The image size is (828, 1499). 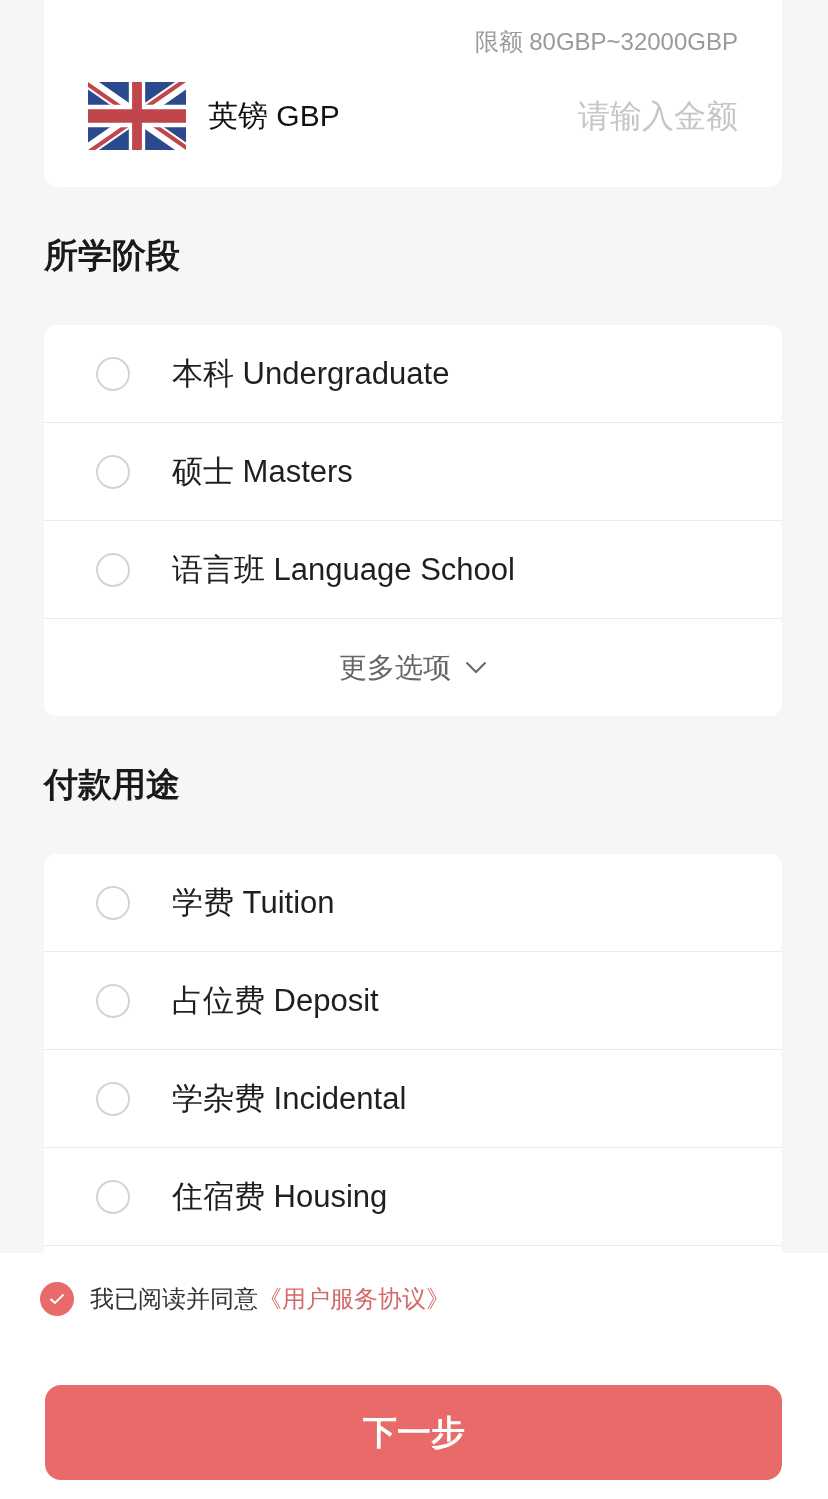 I want to click on currency-label: 英镑 GBP, so click(x=274, y=115).